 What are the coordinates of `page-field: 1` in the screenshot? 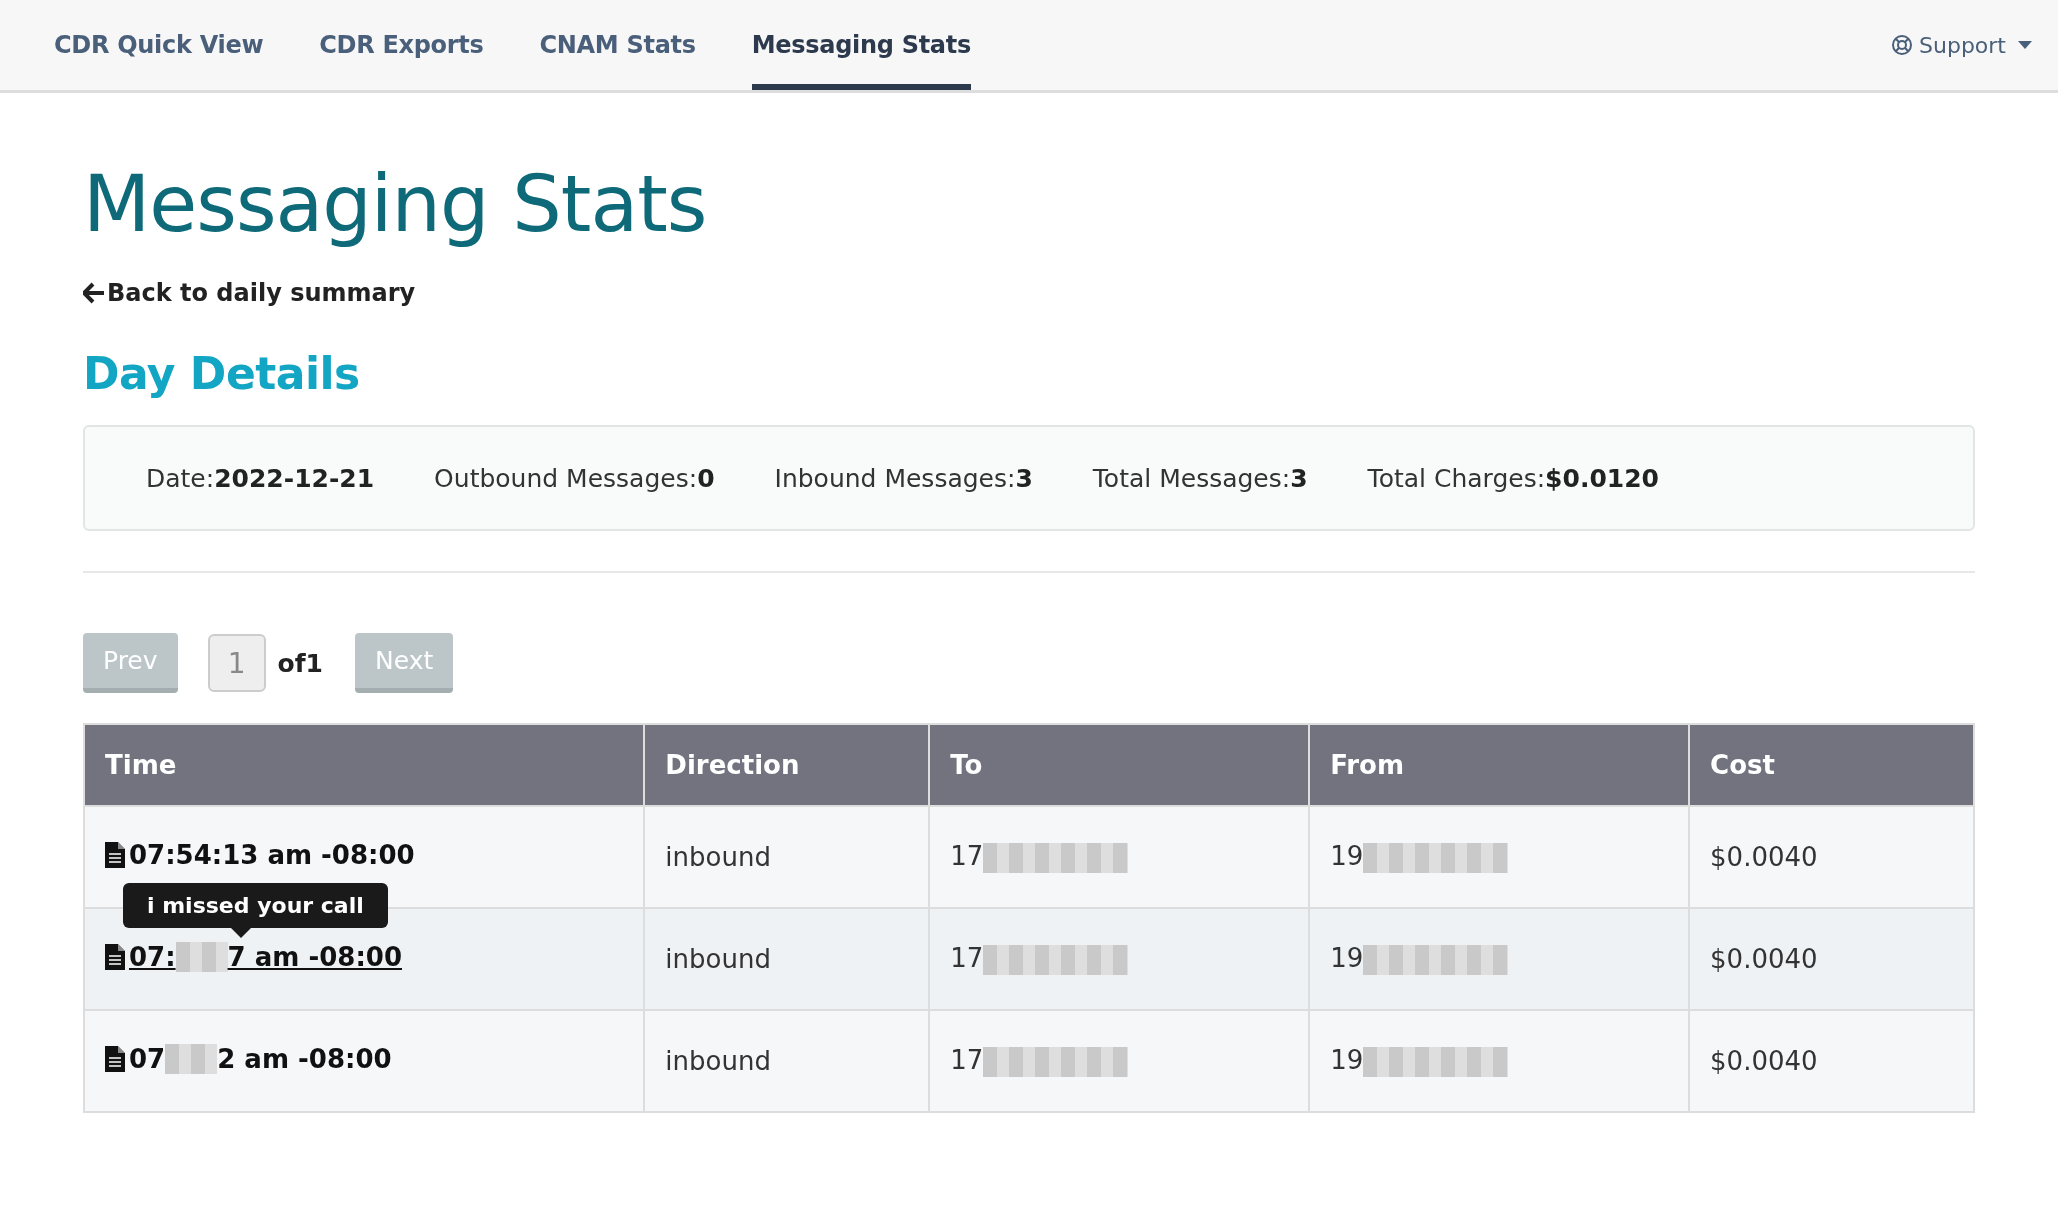 It's located at (236, 663).